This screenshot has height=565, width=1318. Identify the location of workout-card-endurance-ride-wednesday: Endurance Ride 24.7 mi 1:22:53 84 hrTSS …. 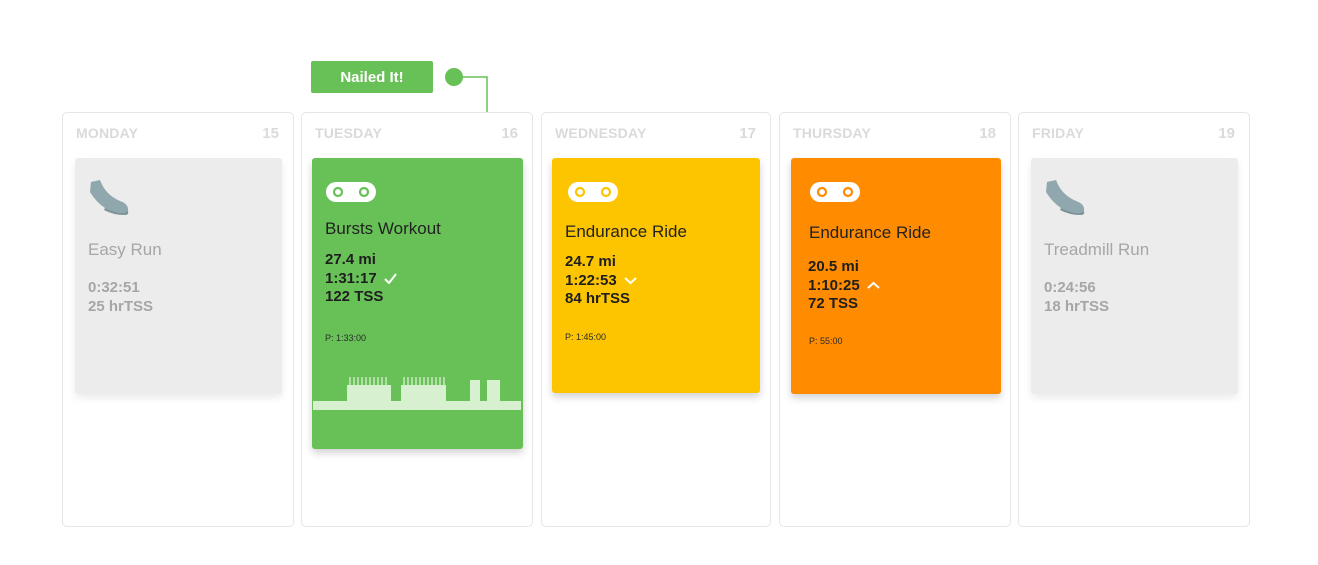
(656, 275).